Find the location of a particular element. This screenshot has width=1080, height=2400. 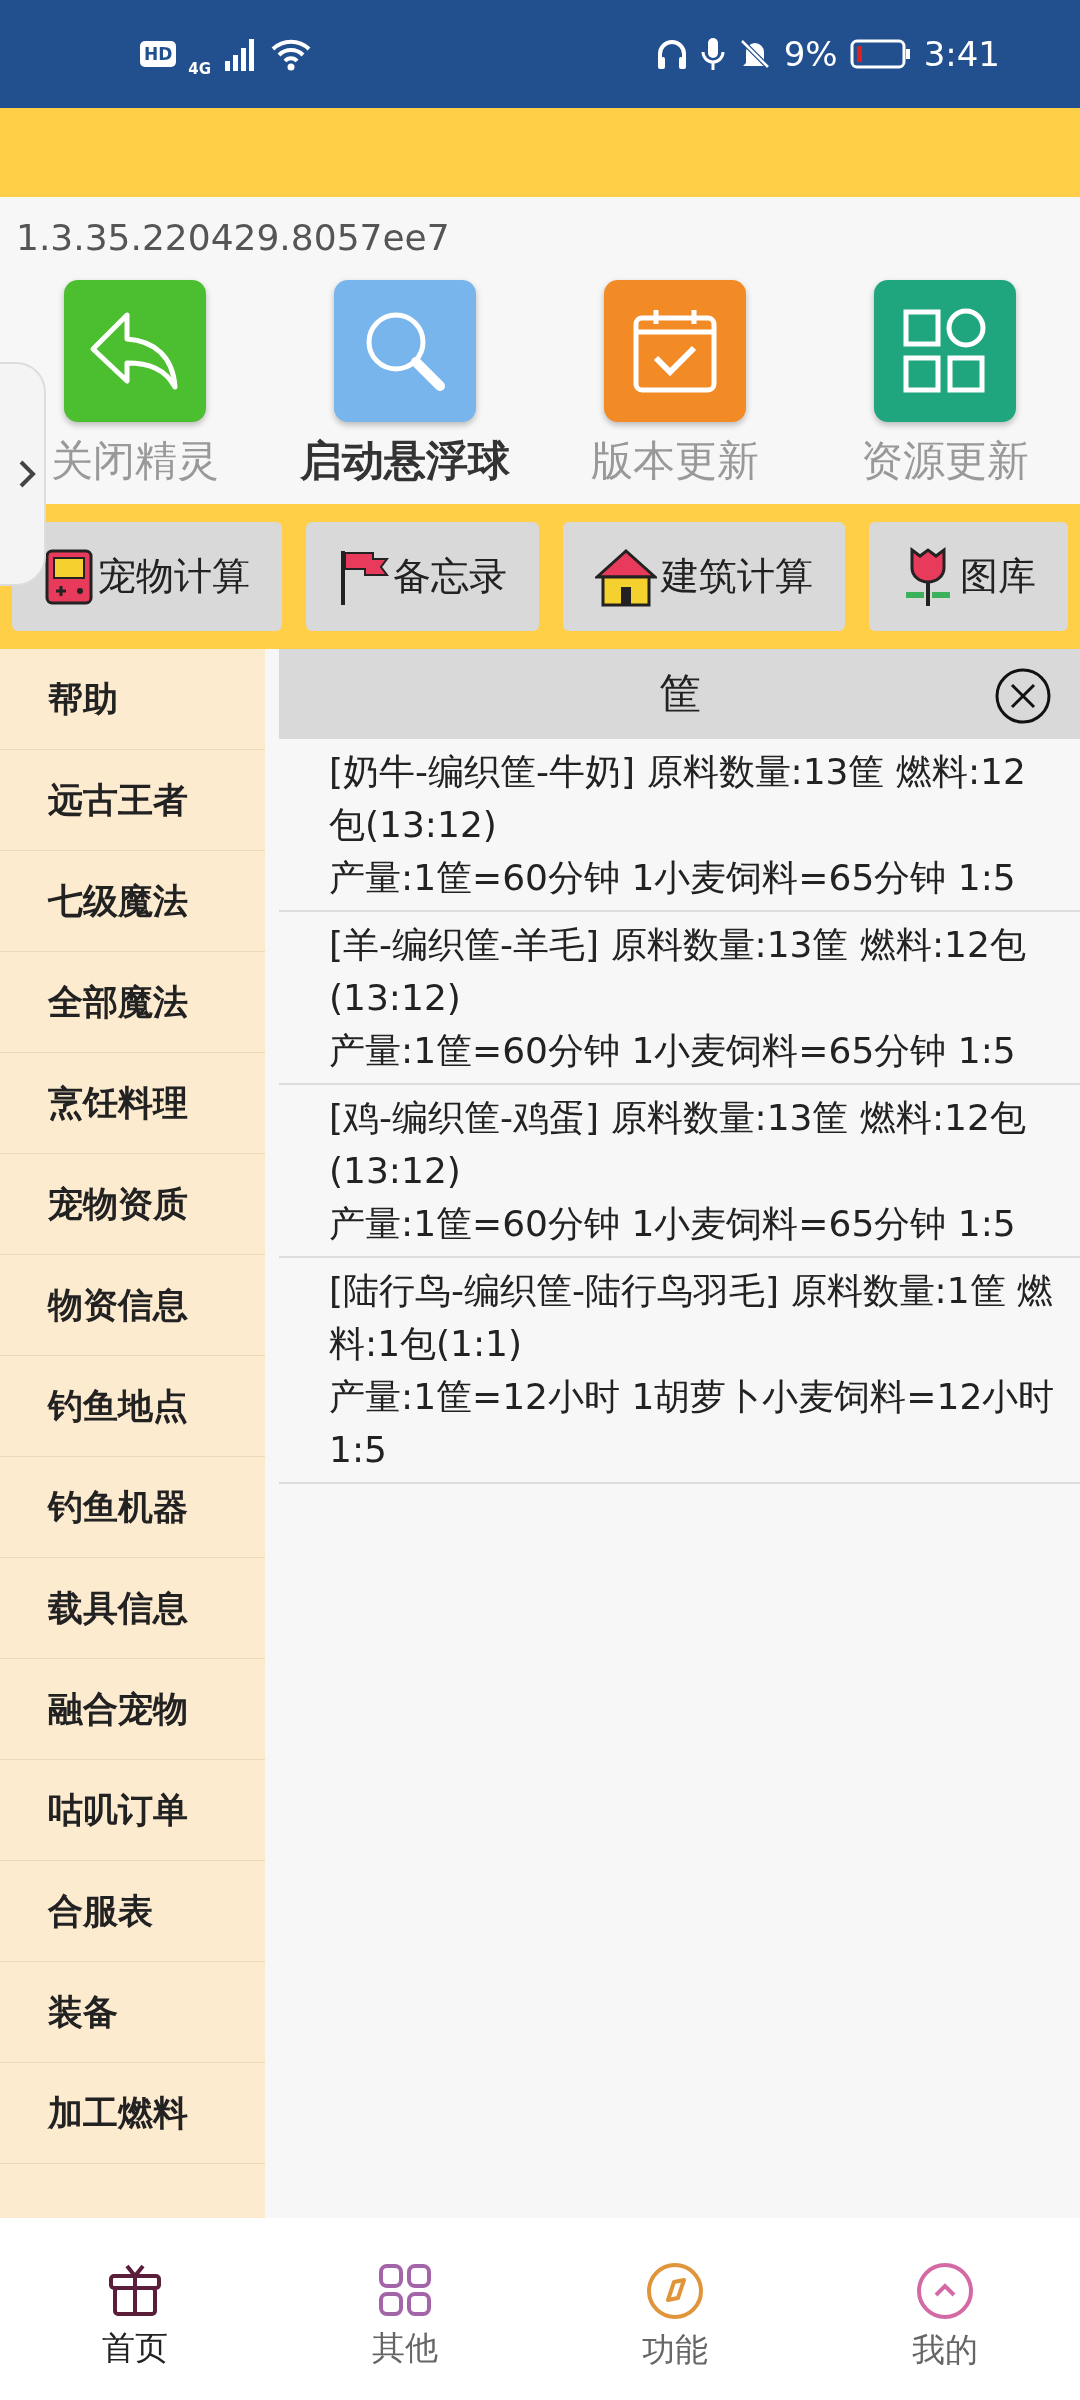

tool-button: 备忘录 is located at coordinates (422, 577).